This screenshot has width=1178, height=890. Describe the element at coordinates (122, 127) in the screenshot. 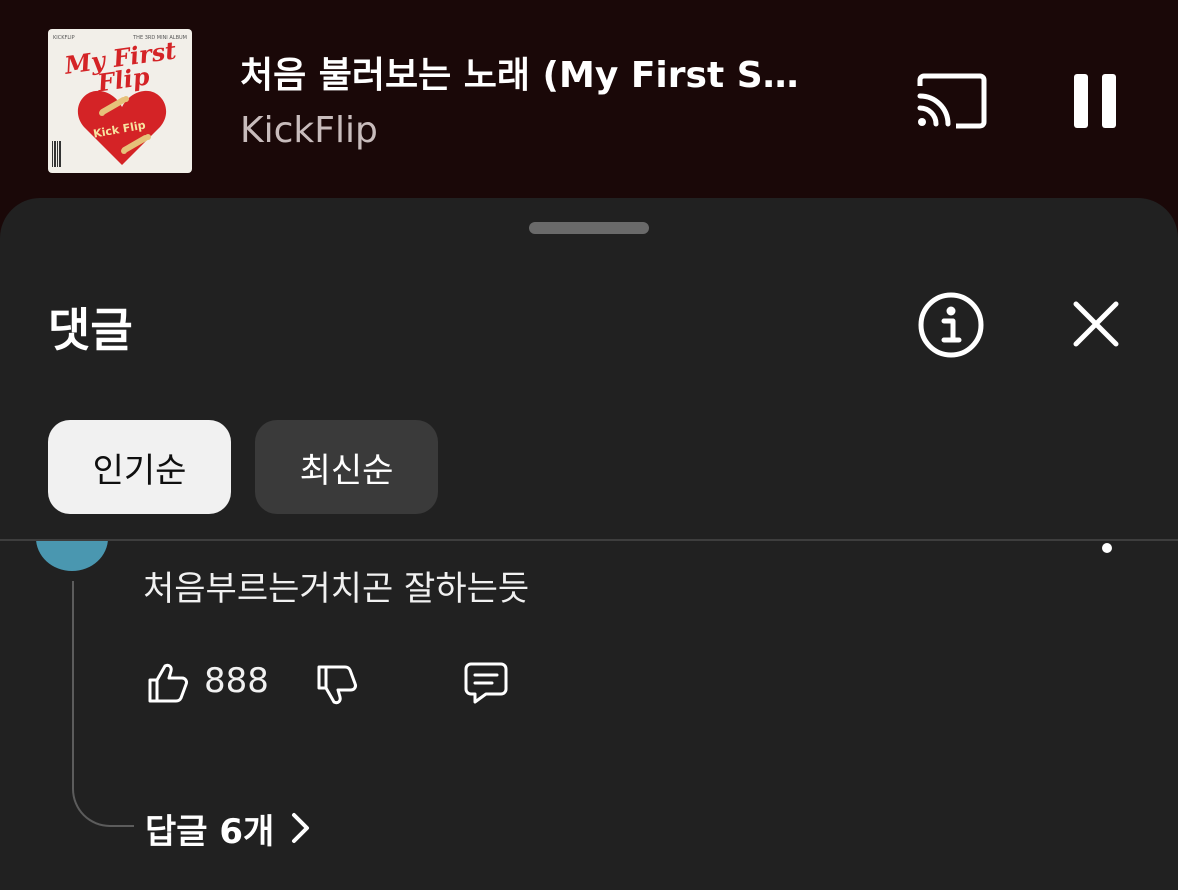

I see `heart-skateboard-icon: Kick Flip` at that location.